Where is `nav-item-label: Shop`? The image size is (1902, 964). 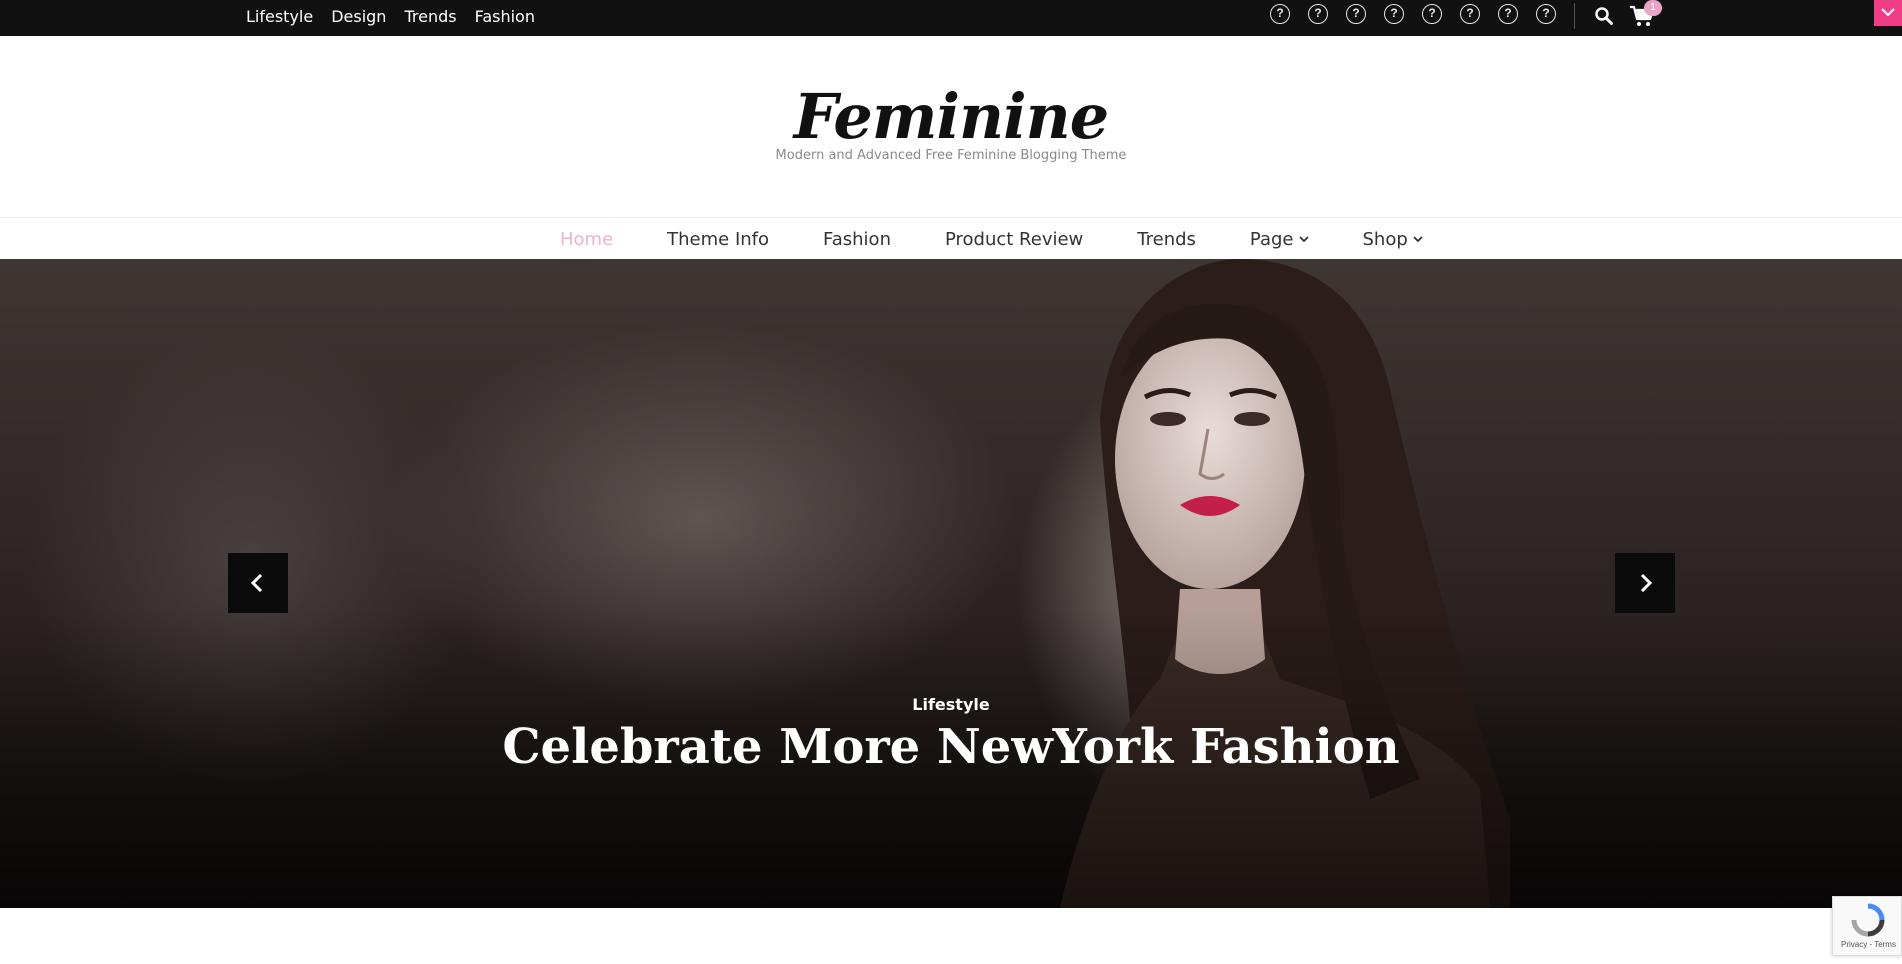
nav-item-label: Shop is located at coordinates (1385, 239).